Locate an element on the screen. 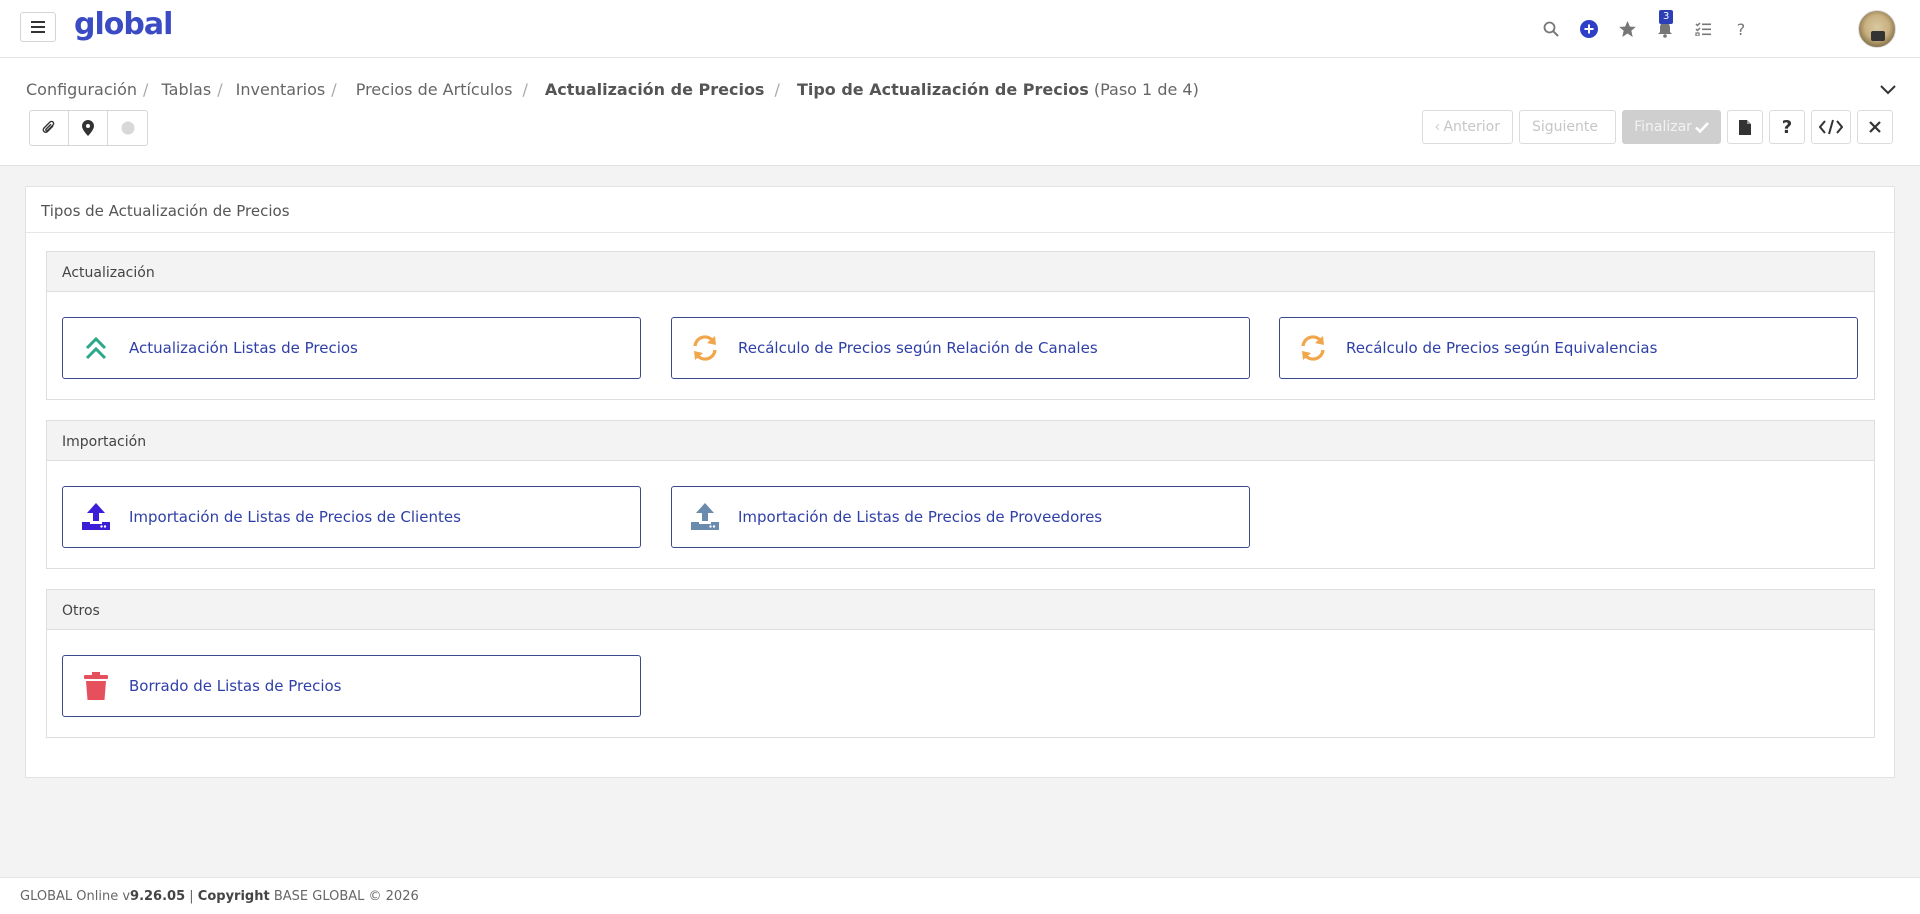 The image size is (1920, 914). location-button is located at coordinates (88, 128).